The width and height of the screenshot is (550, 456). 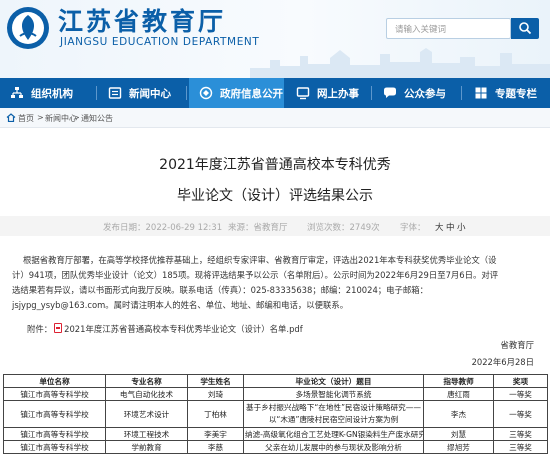 What do you see at coordinates (390, 92) in the screenshot?
I see `public-participation-icon` at bounding box center [390, 92].